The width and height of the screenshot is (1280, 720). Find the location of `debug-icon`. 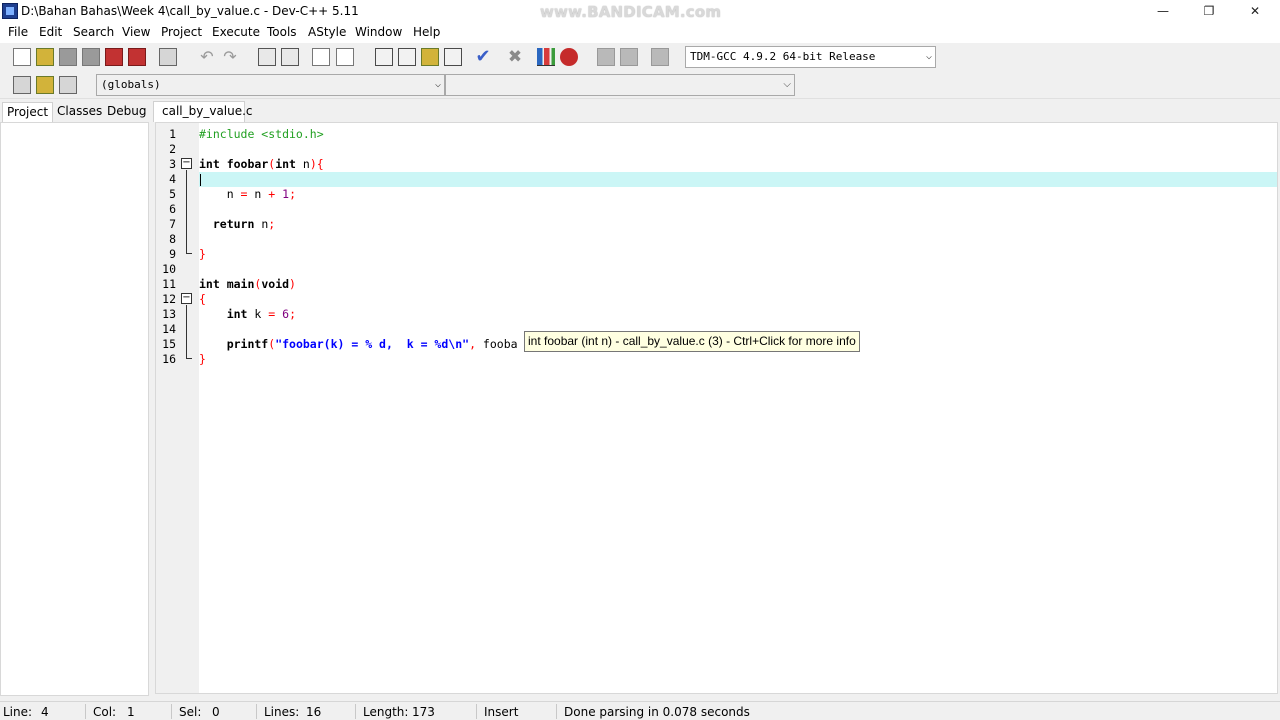

debug-icon is located at coordinates (569, 57).